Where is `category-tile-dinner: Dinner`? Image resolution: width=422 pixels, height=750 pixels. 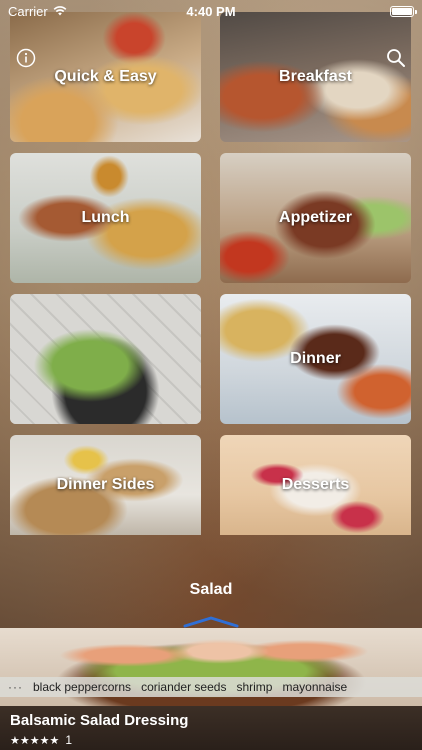 category-tile-dinner: Dinner is located at coordinates (315, 359).